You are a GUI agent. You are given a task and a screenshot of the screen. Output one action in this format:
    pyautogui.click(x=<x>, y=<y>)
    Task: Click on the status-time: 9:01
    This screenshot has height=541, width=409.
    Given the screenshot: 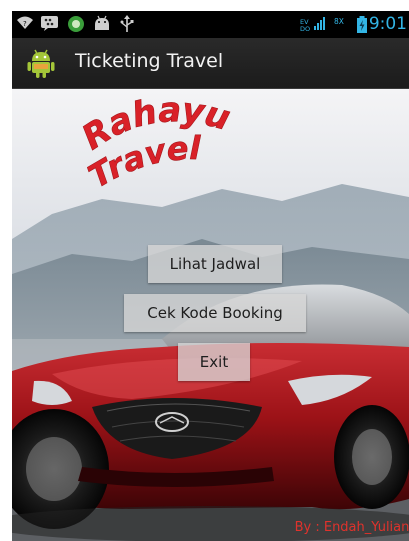 What is the action you would take?
    pyautogui.click(x=387, y=24)
    